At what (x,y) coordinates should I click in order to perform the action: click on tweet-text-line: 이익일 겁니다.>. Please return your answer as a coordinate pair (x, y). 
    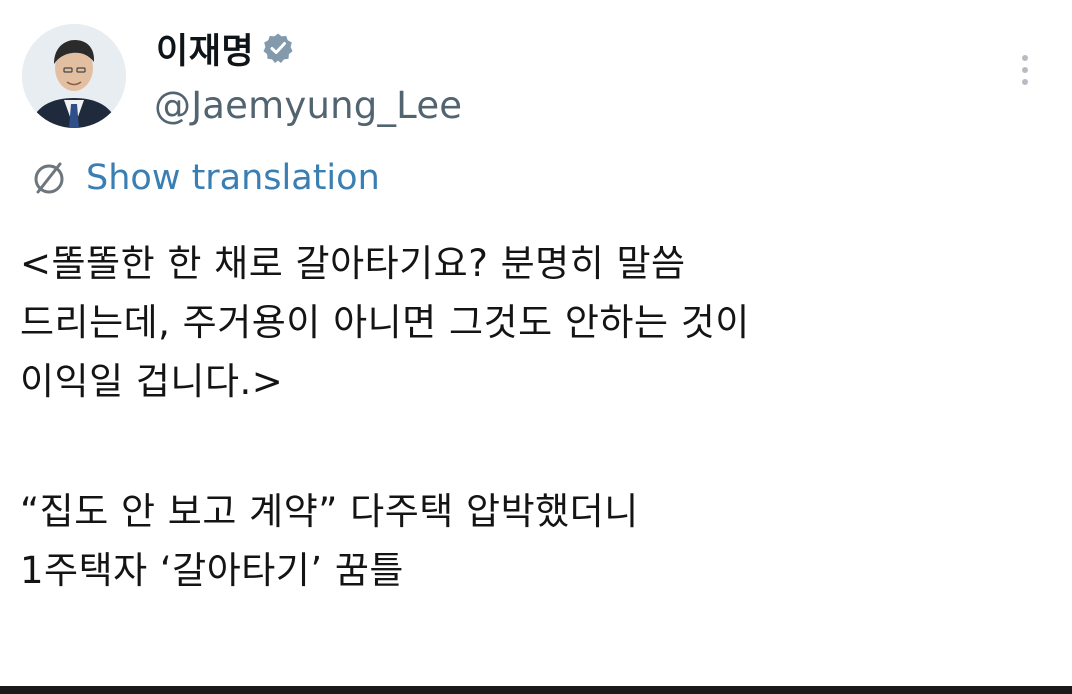
    Looking at the image, I should click on (152, 381).